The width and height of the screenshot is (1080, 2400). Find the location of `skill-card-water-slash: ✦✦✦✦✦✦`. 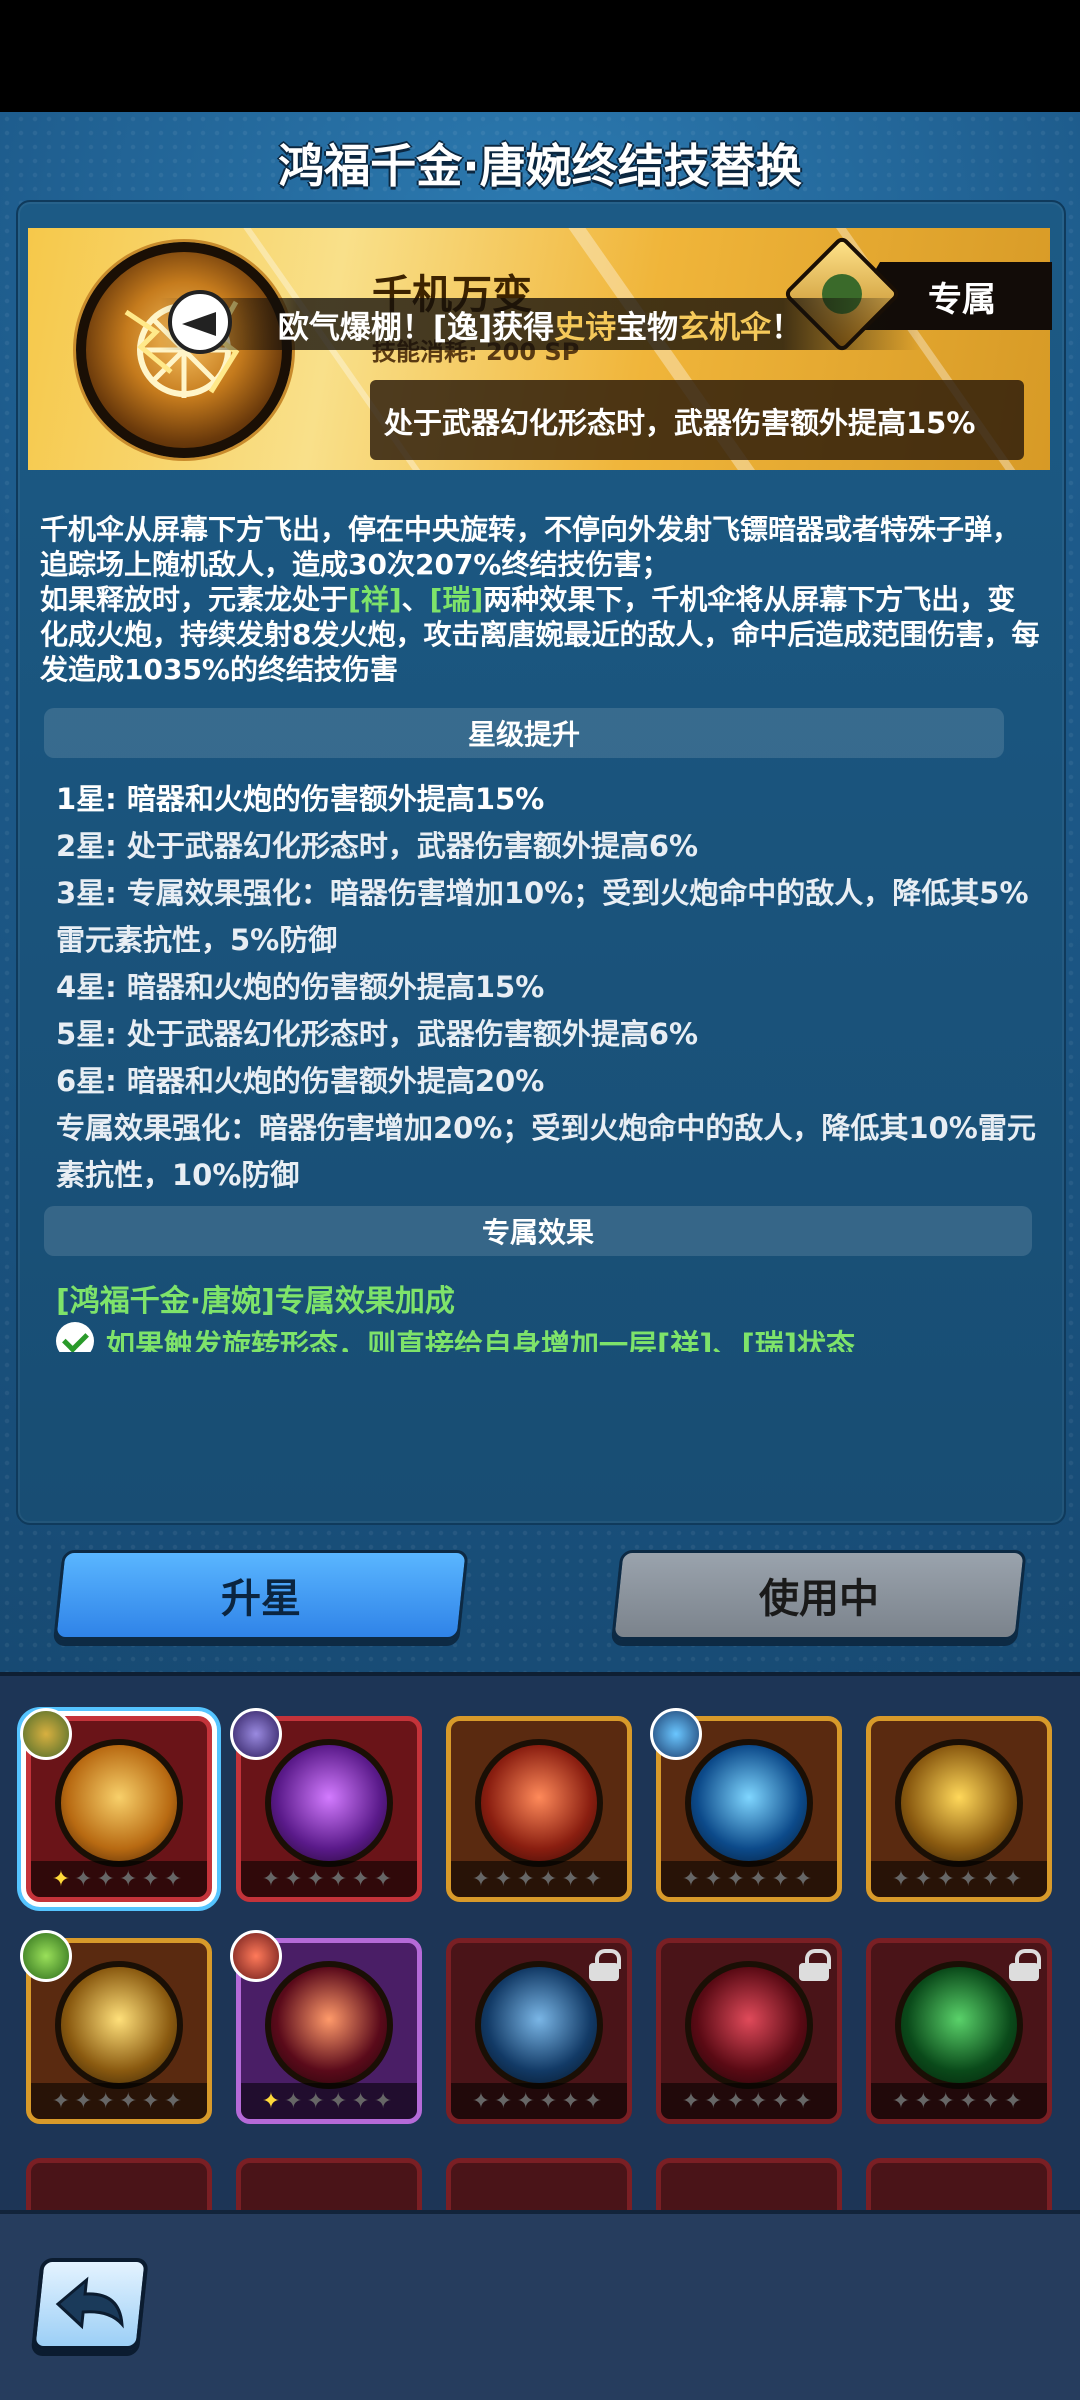

skill-card-water-slash: ✦✦✦✦✦✦ is located at coordinates (539, 2031).